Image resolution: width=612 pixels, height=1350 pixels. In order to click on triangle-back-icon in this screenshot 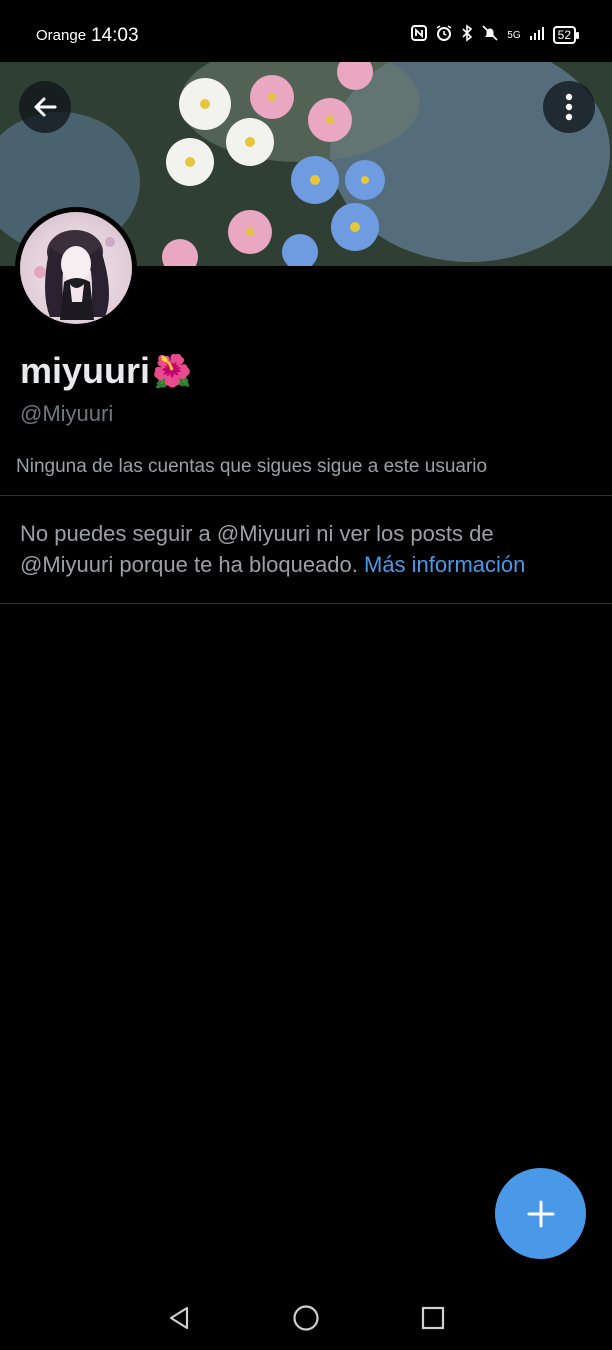, I will do `click(179, 1317)`.